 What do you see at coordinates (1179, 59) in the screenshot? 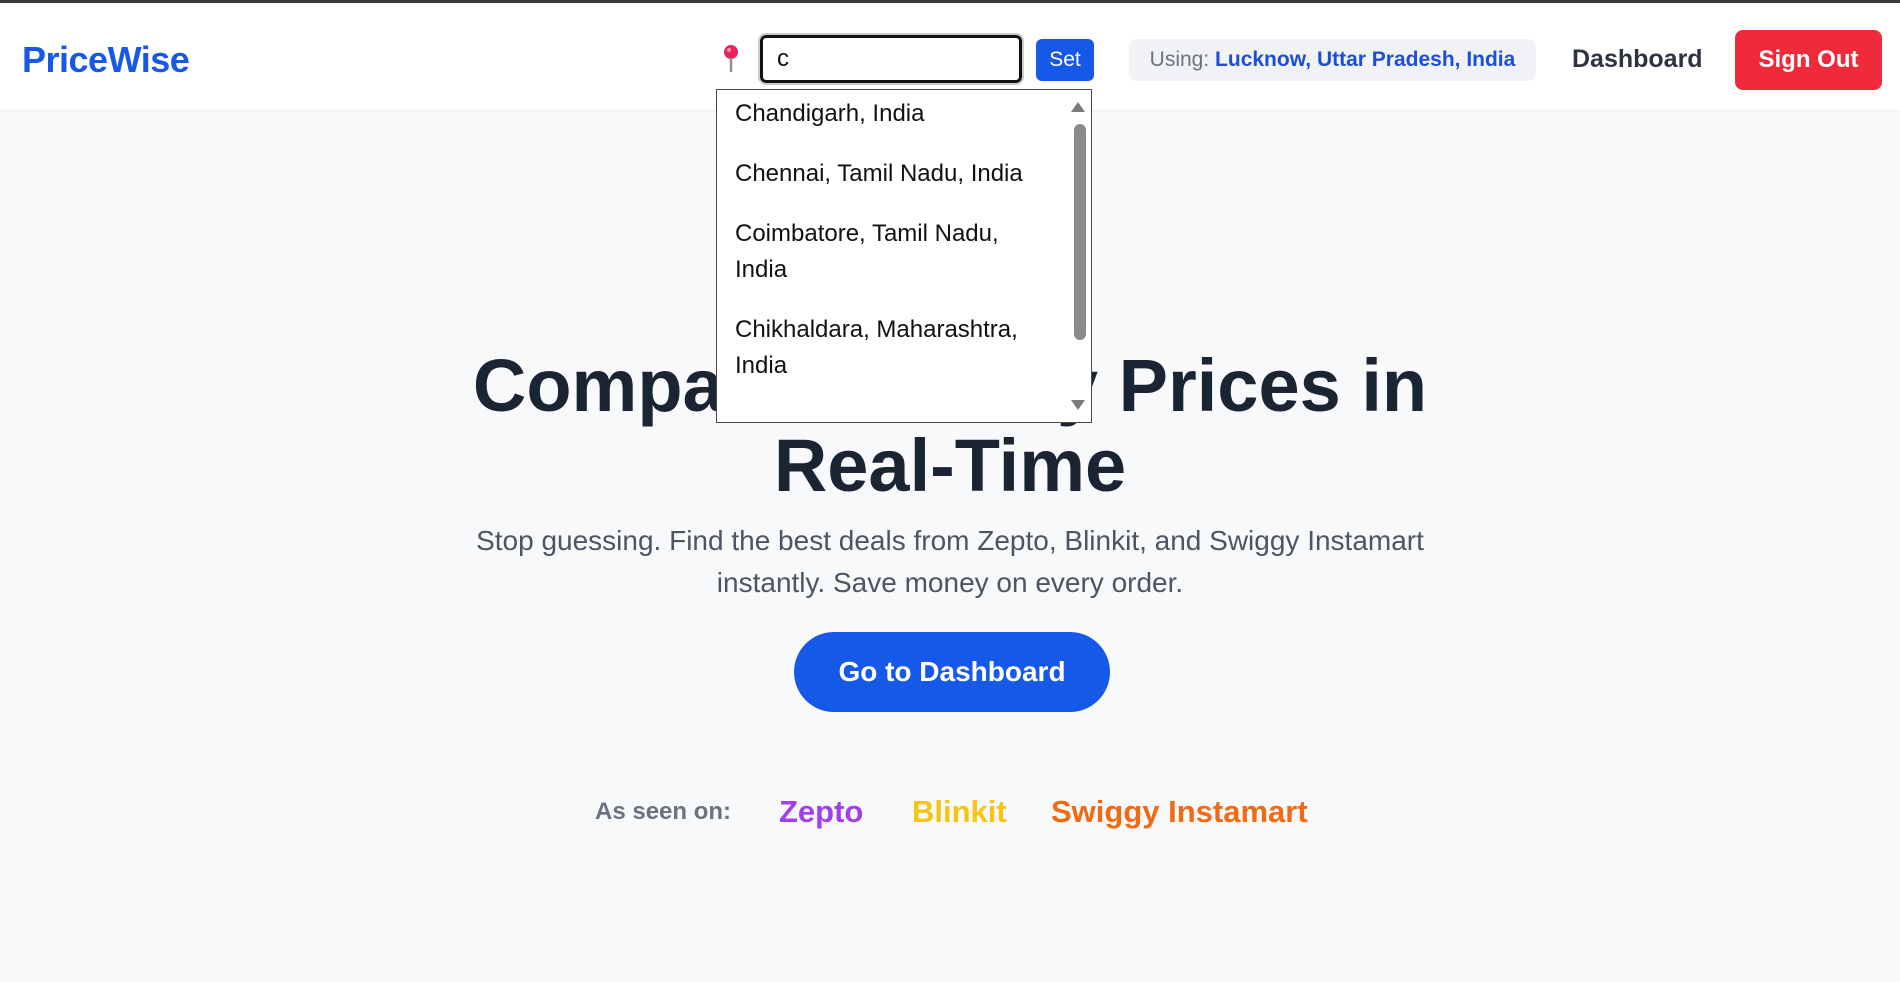
I see `current-location-prefix: Using:` at bounding box center [1179, 59].